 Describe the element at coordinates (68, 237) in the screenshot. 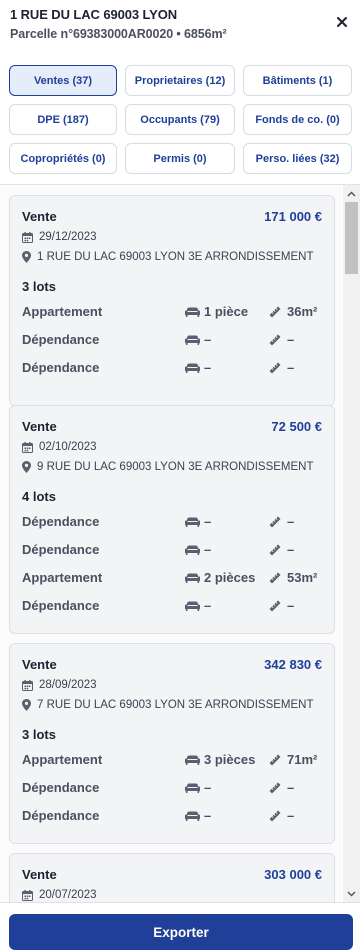

I see `sale-date-text: 29/12/2023` at that location.